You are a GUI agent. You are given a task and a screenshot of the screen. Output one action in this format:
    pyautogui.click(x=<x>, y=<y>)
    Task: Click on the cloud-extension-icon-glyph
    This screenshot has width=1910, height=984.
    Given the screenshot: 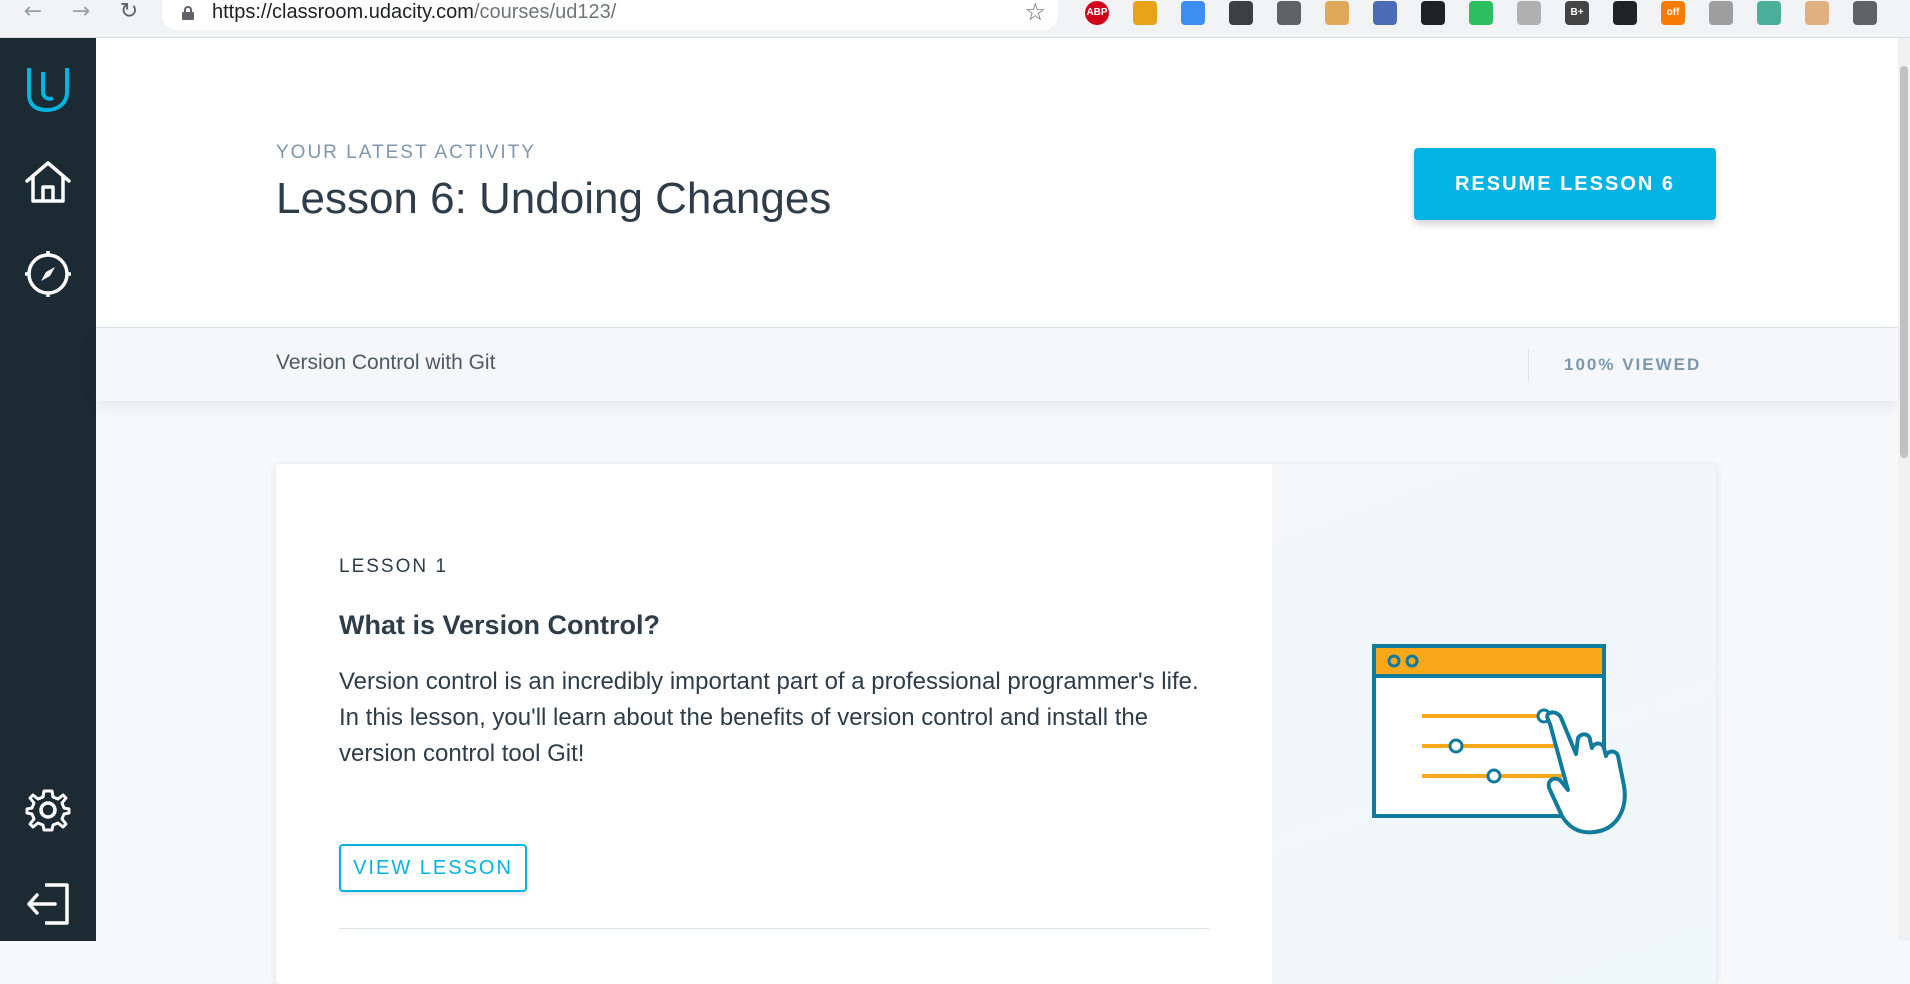 What is the action you would take?
    pyautogui.click(x=1193, y=13)
    